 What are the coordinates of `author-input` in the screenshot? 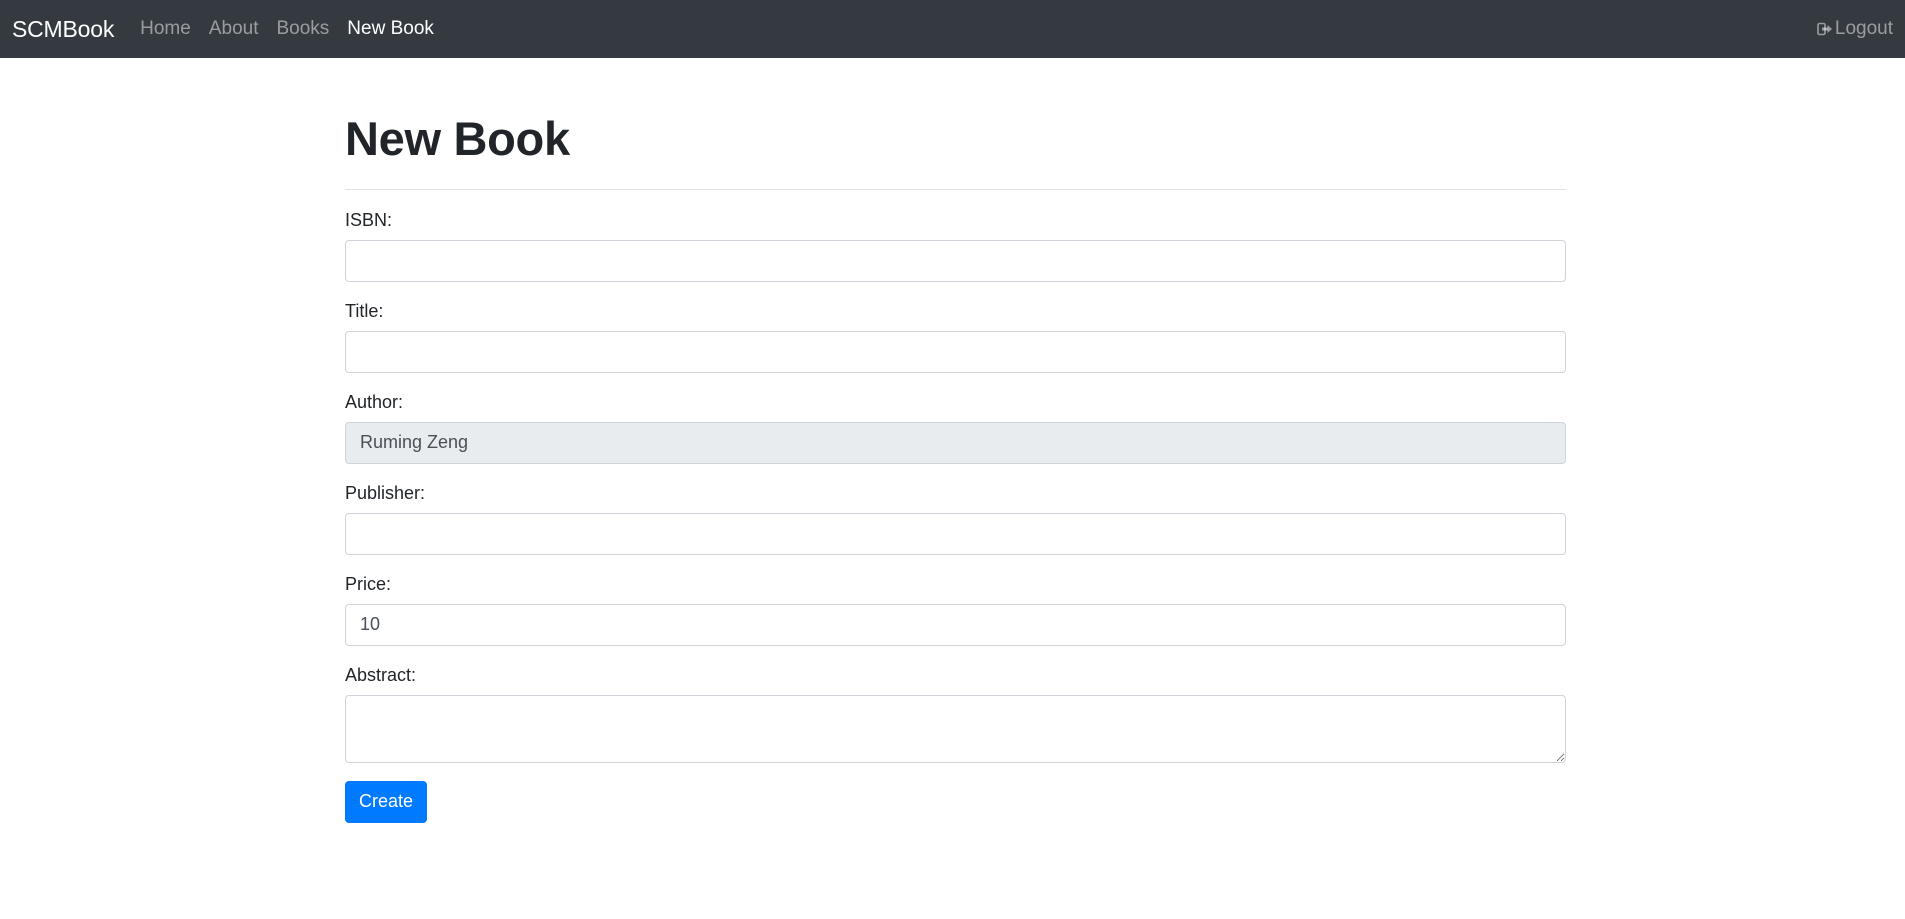 It's located at (955, 442).